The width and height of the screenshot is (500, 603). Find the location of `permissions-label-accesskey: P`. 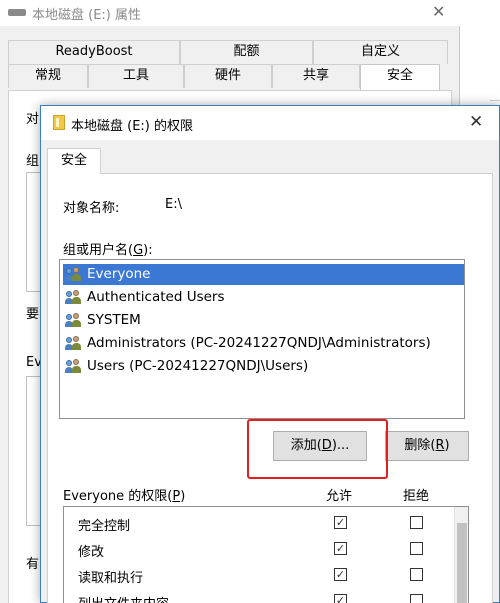

permissions-label-accesskey: P is located at coordinates (176, 496).